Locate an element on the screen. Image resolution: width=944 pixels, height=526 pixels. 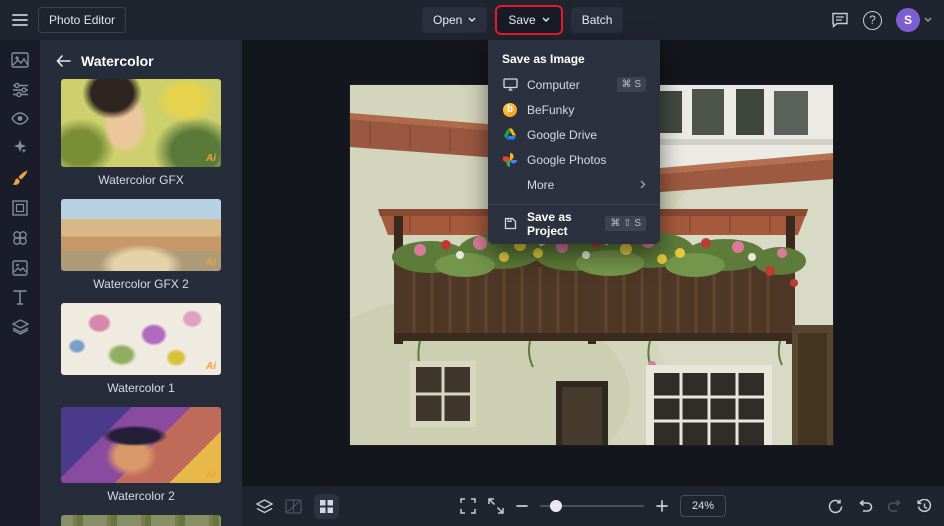
befunky-icon: b is located at coordinates (510, 109).